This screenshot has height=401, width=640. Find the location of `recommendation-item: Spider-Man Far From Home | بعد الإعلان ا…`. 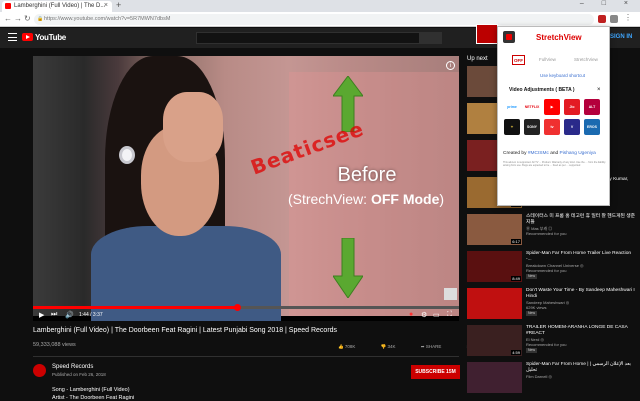

recommendation-item: Spider-Man Far From Home | بعد الإعلان ا… is located at coordinates (552, 379).